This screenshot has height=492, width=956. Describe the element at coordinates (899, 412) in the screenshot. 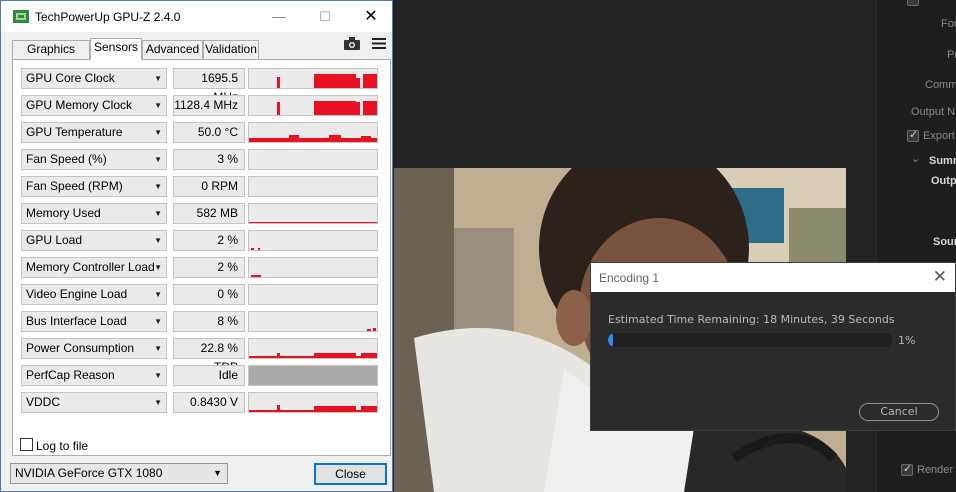

I see `cancel-button: Cancel` at that location.